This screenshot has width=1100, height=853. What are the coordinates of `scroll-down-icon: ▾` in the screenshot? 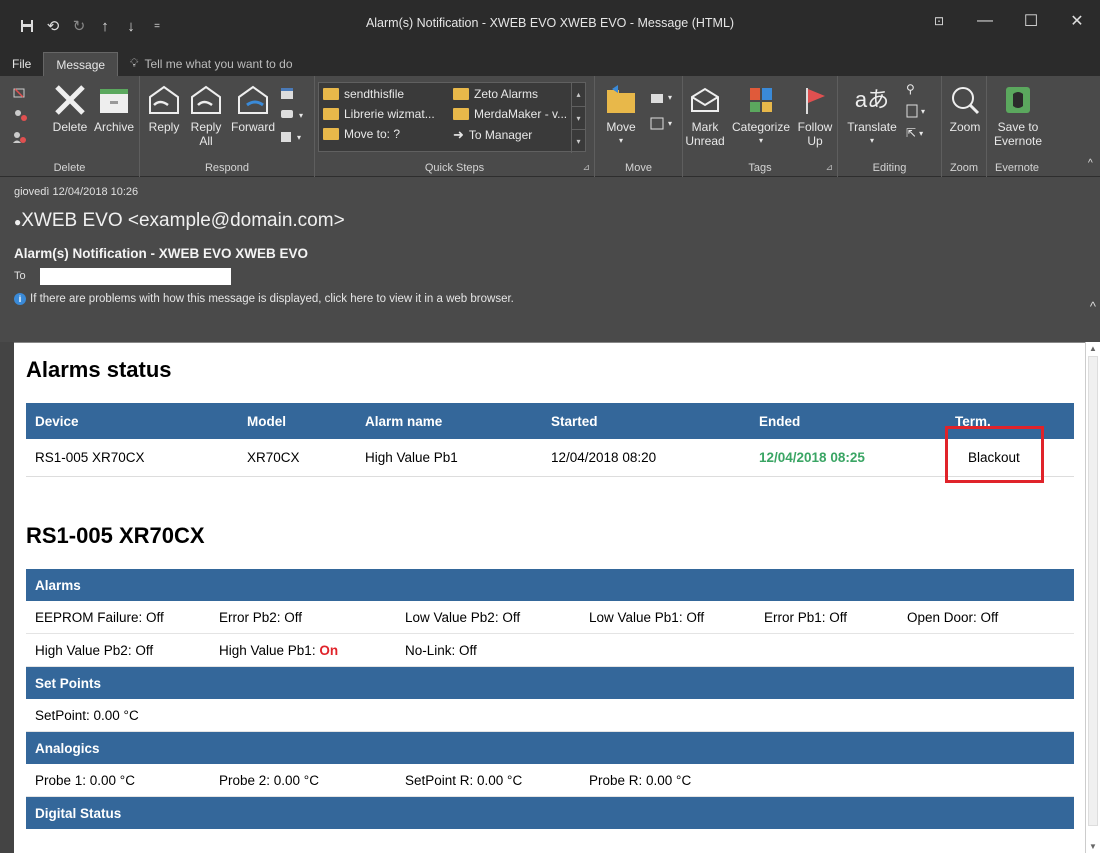 It's located at (578, 119).